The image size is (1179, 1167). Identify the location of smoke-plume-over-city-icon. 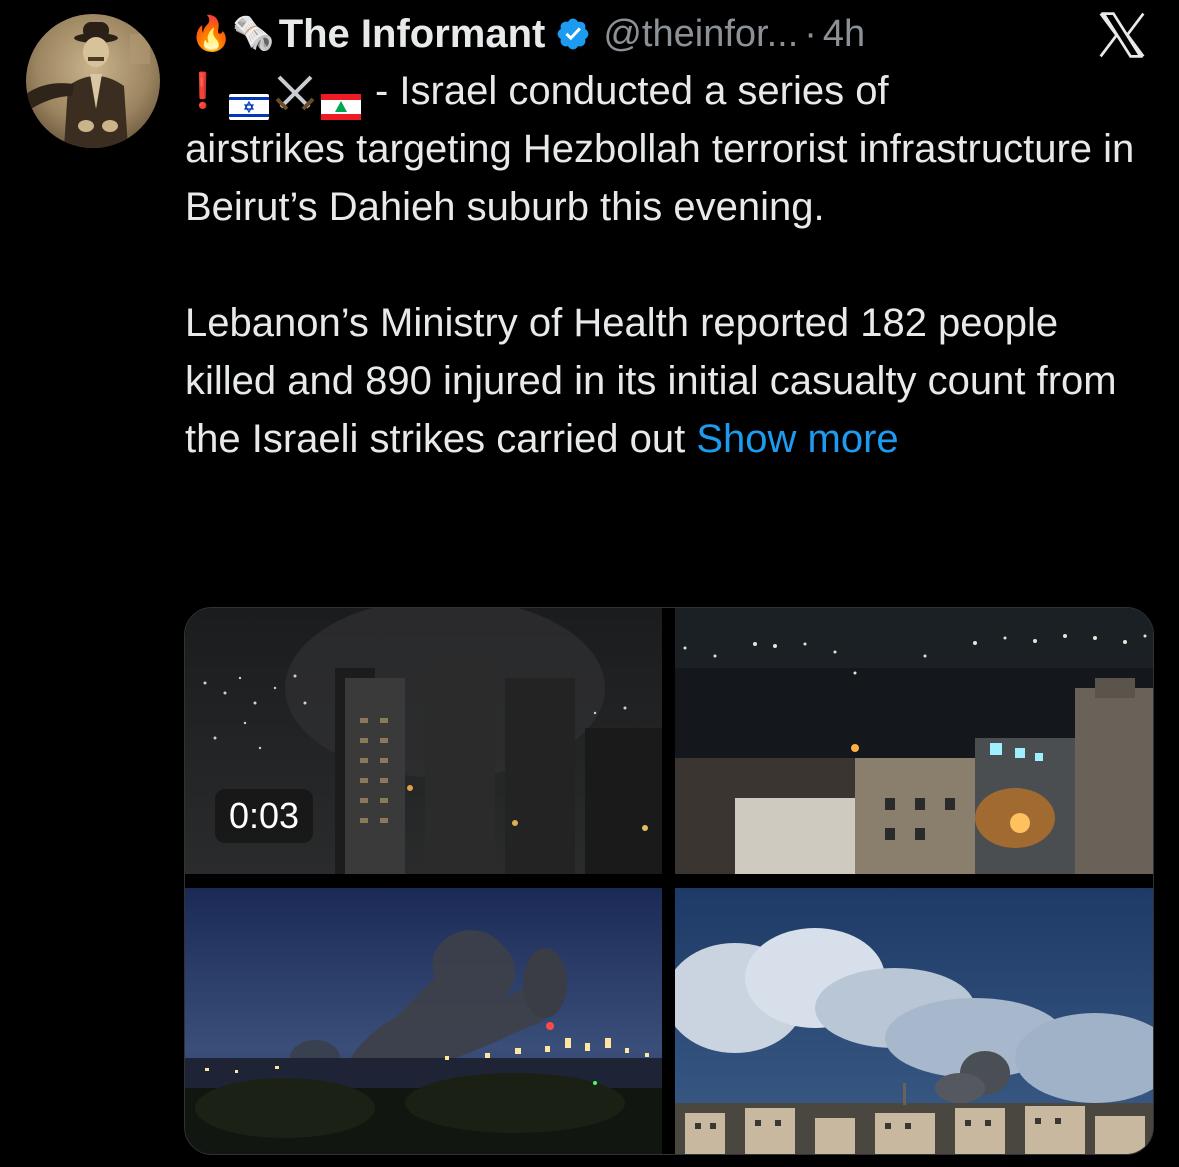
(423, 1021).